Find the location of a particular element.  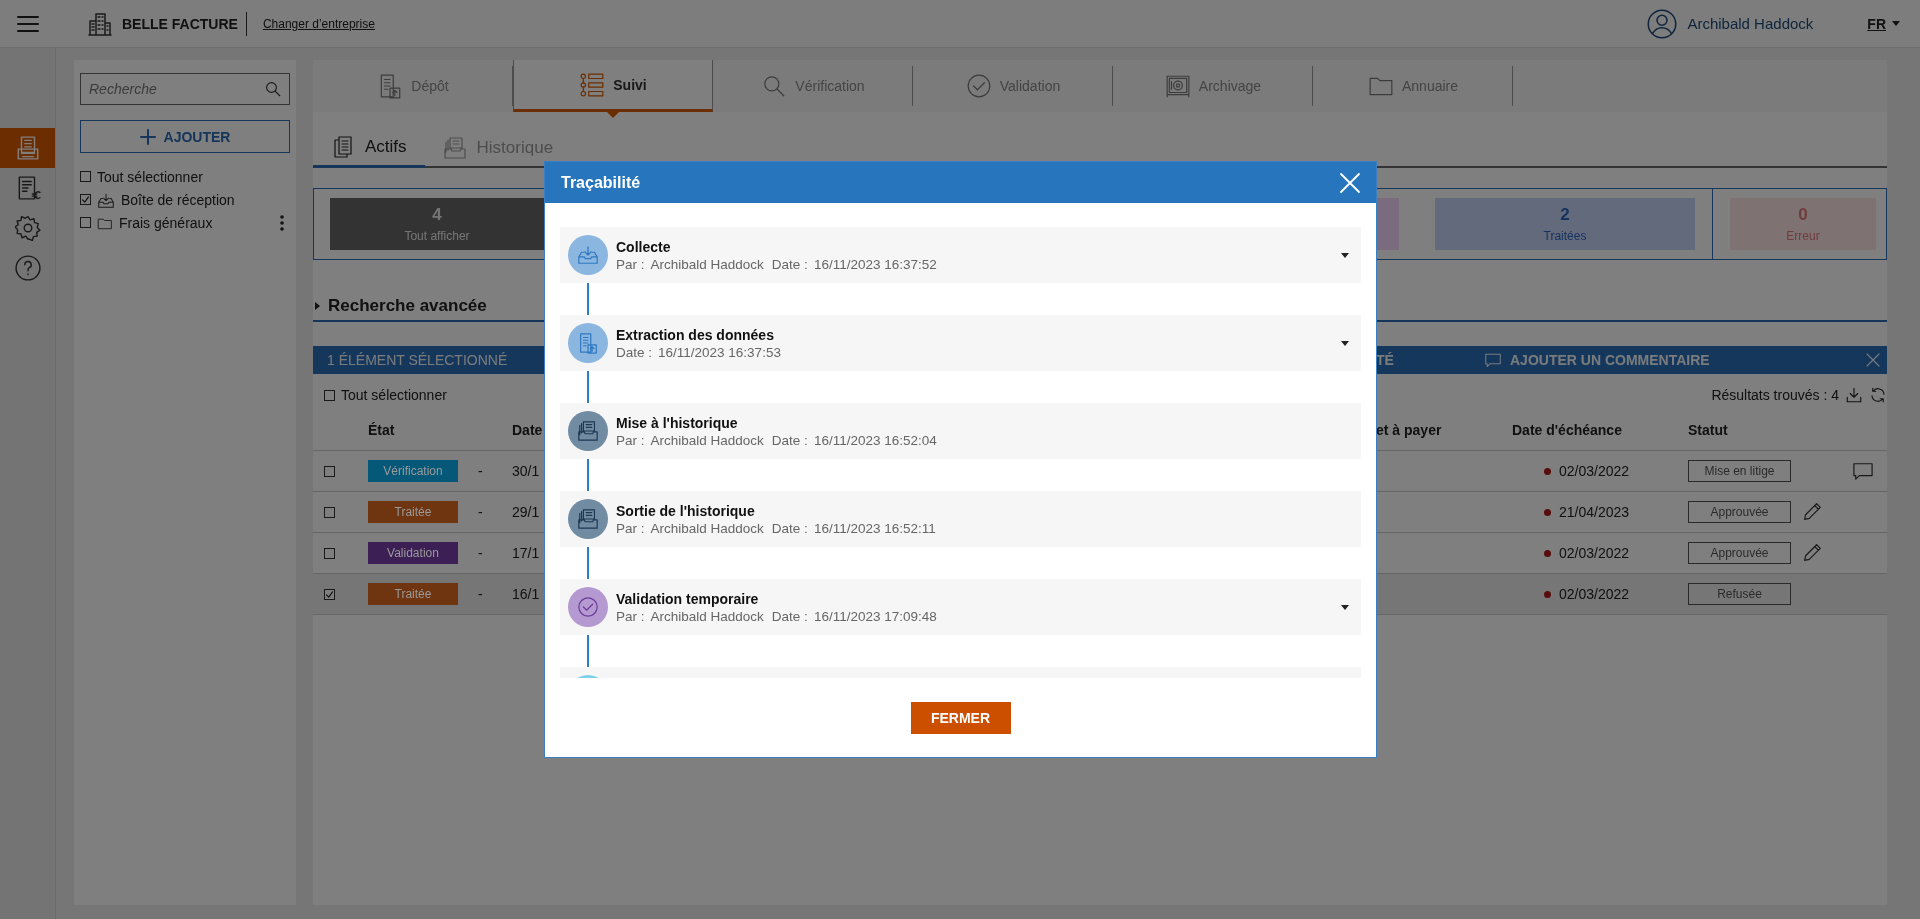

event-title: Extraction des données is located at coordinates (695, 334).